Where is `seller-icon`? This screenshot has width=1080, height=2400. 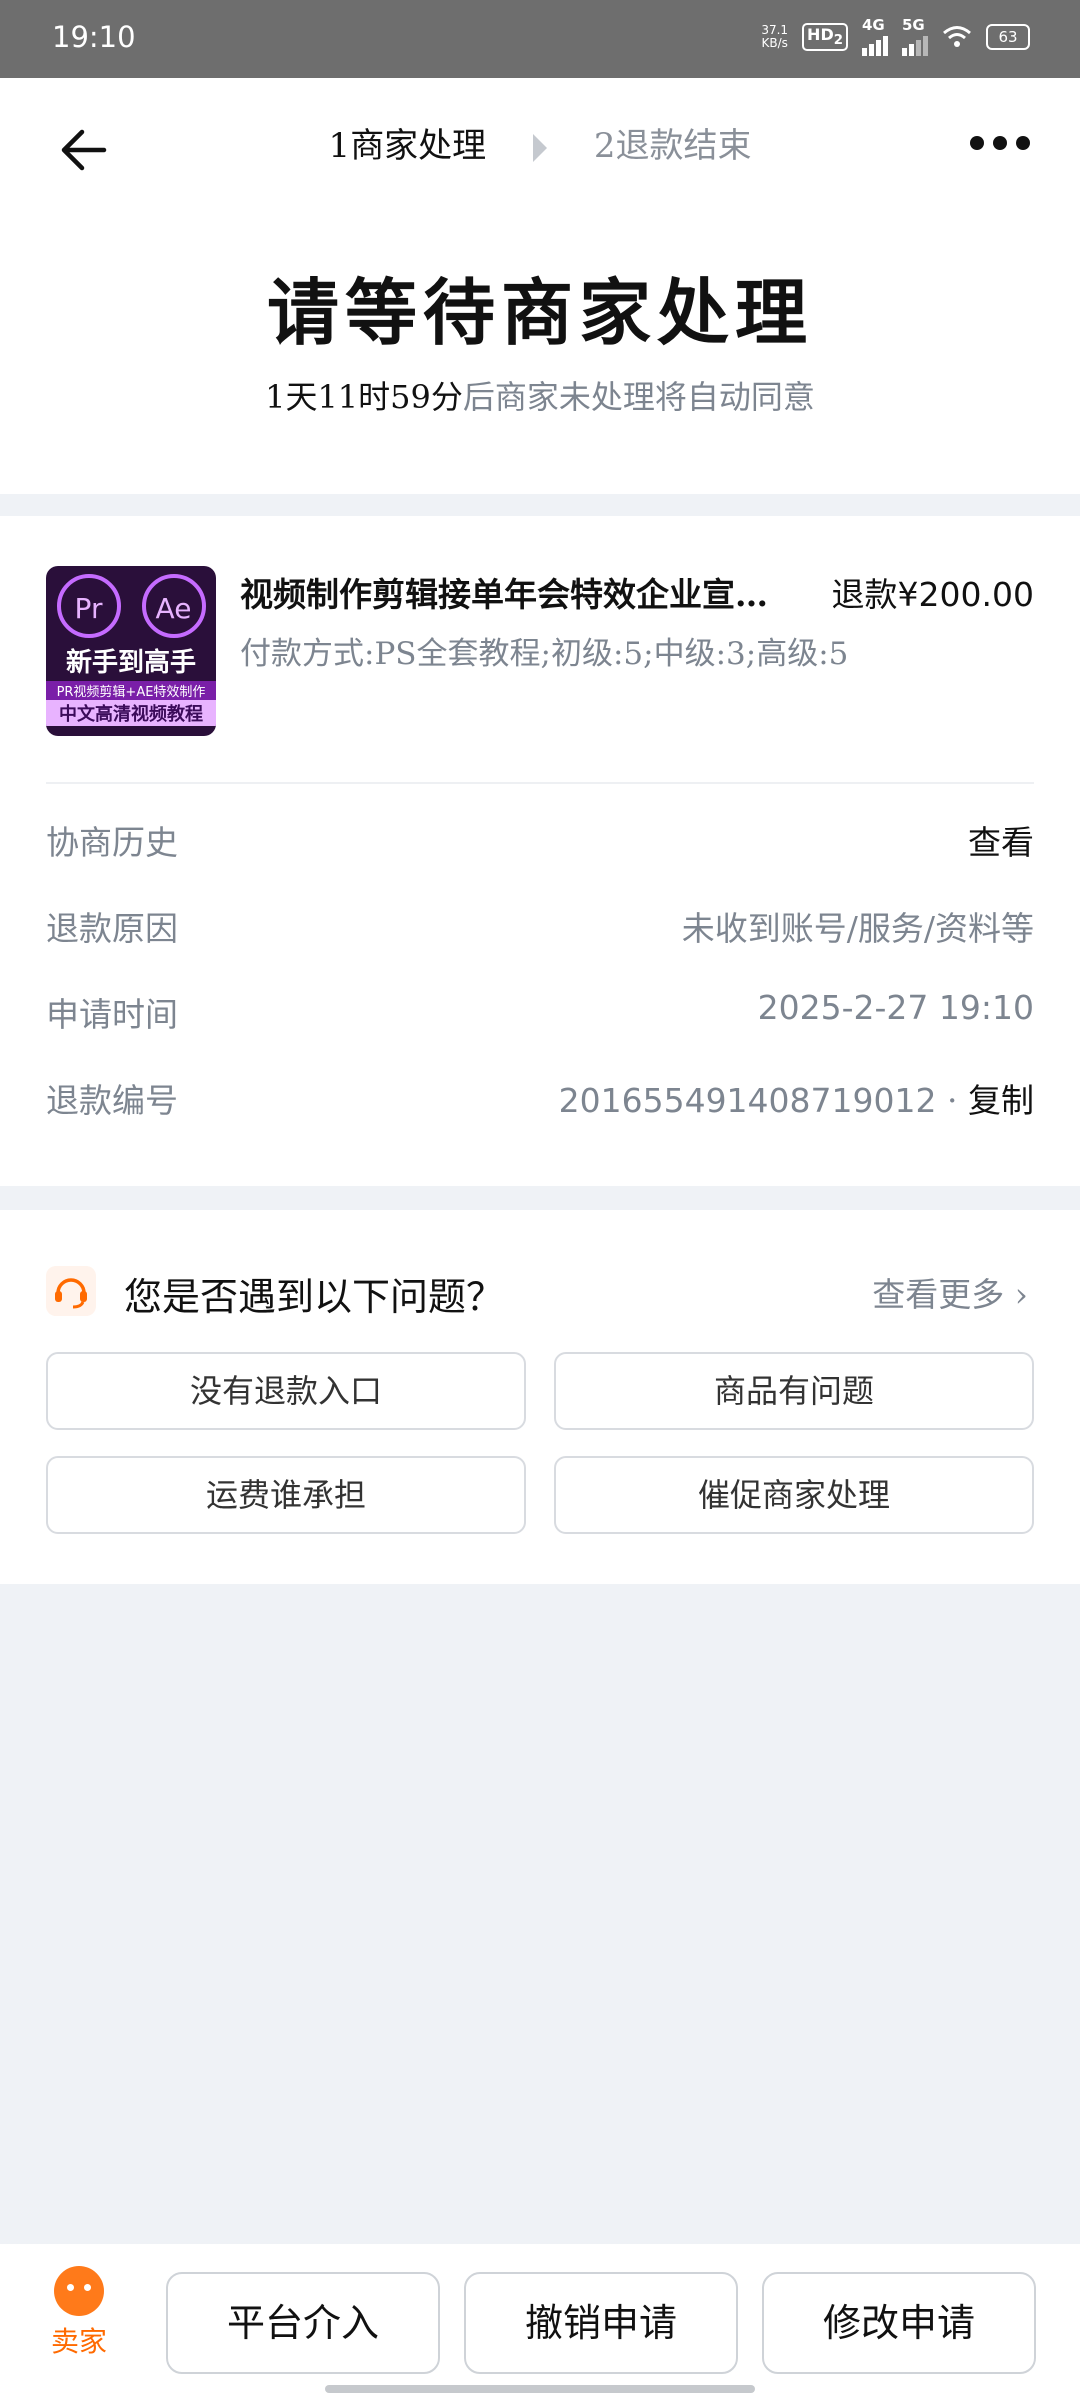
seller-icon is located at coordinates (79, 2291).